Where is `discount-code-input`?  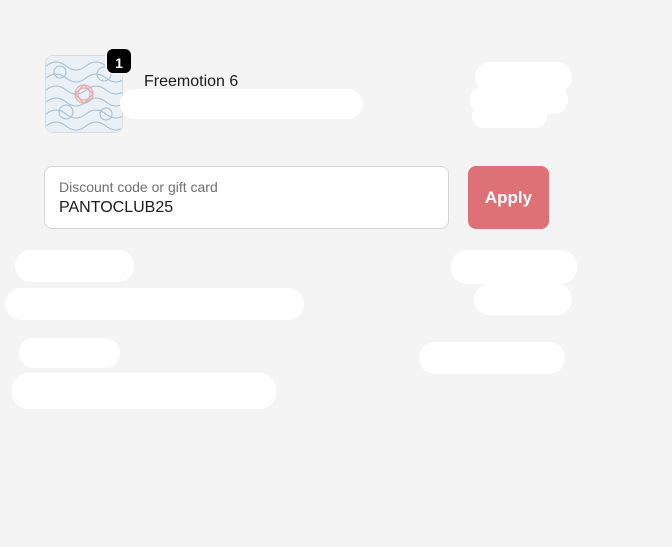
discount-code-input is located at coordinates (244, 208).